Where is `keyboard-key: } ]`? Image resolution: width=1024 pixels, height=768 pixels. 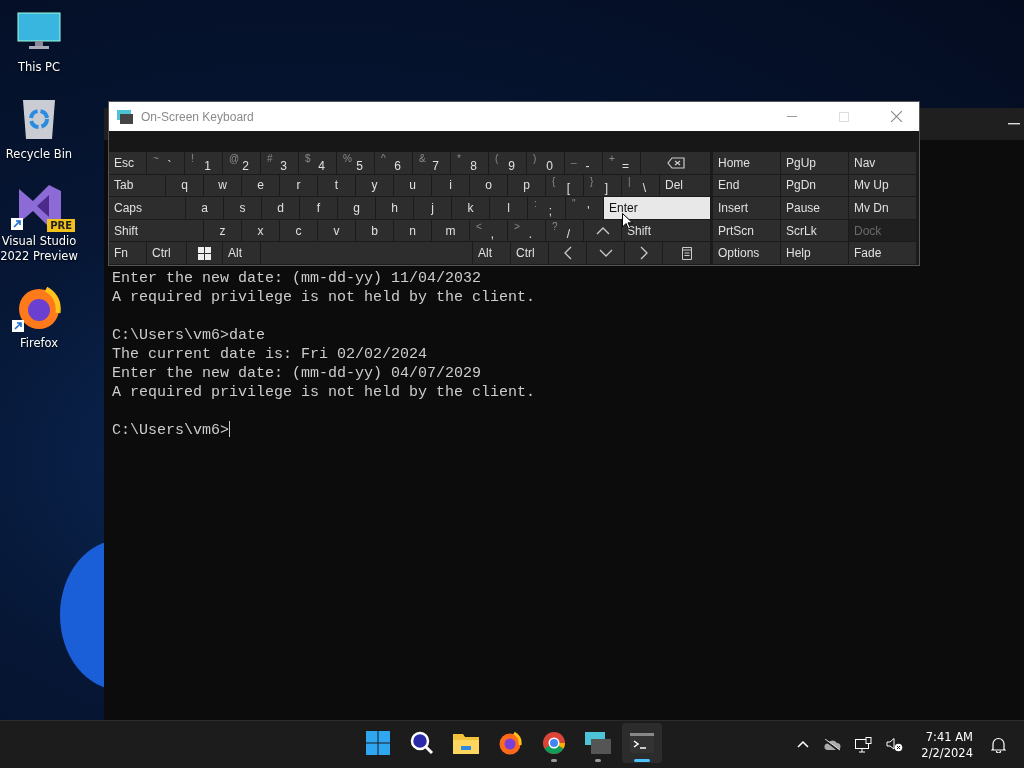
keyboard-key: } ] is located at coordinates (602, 185).